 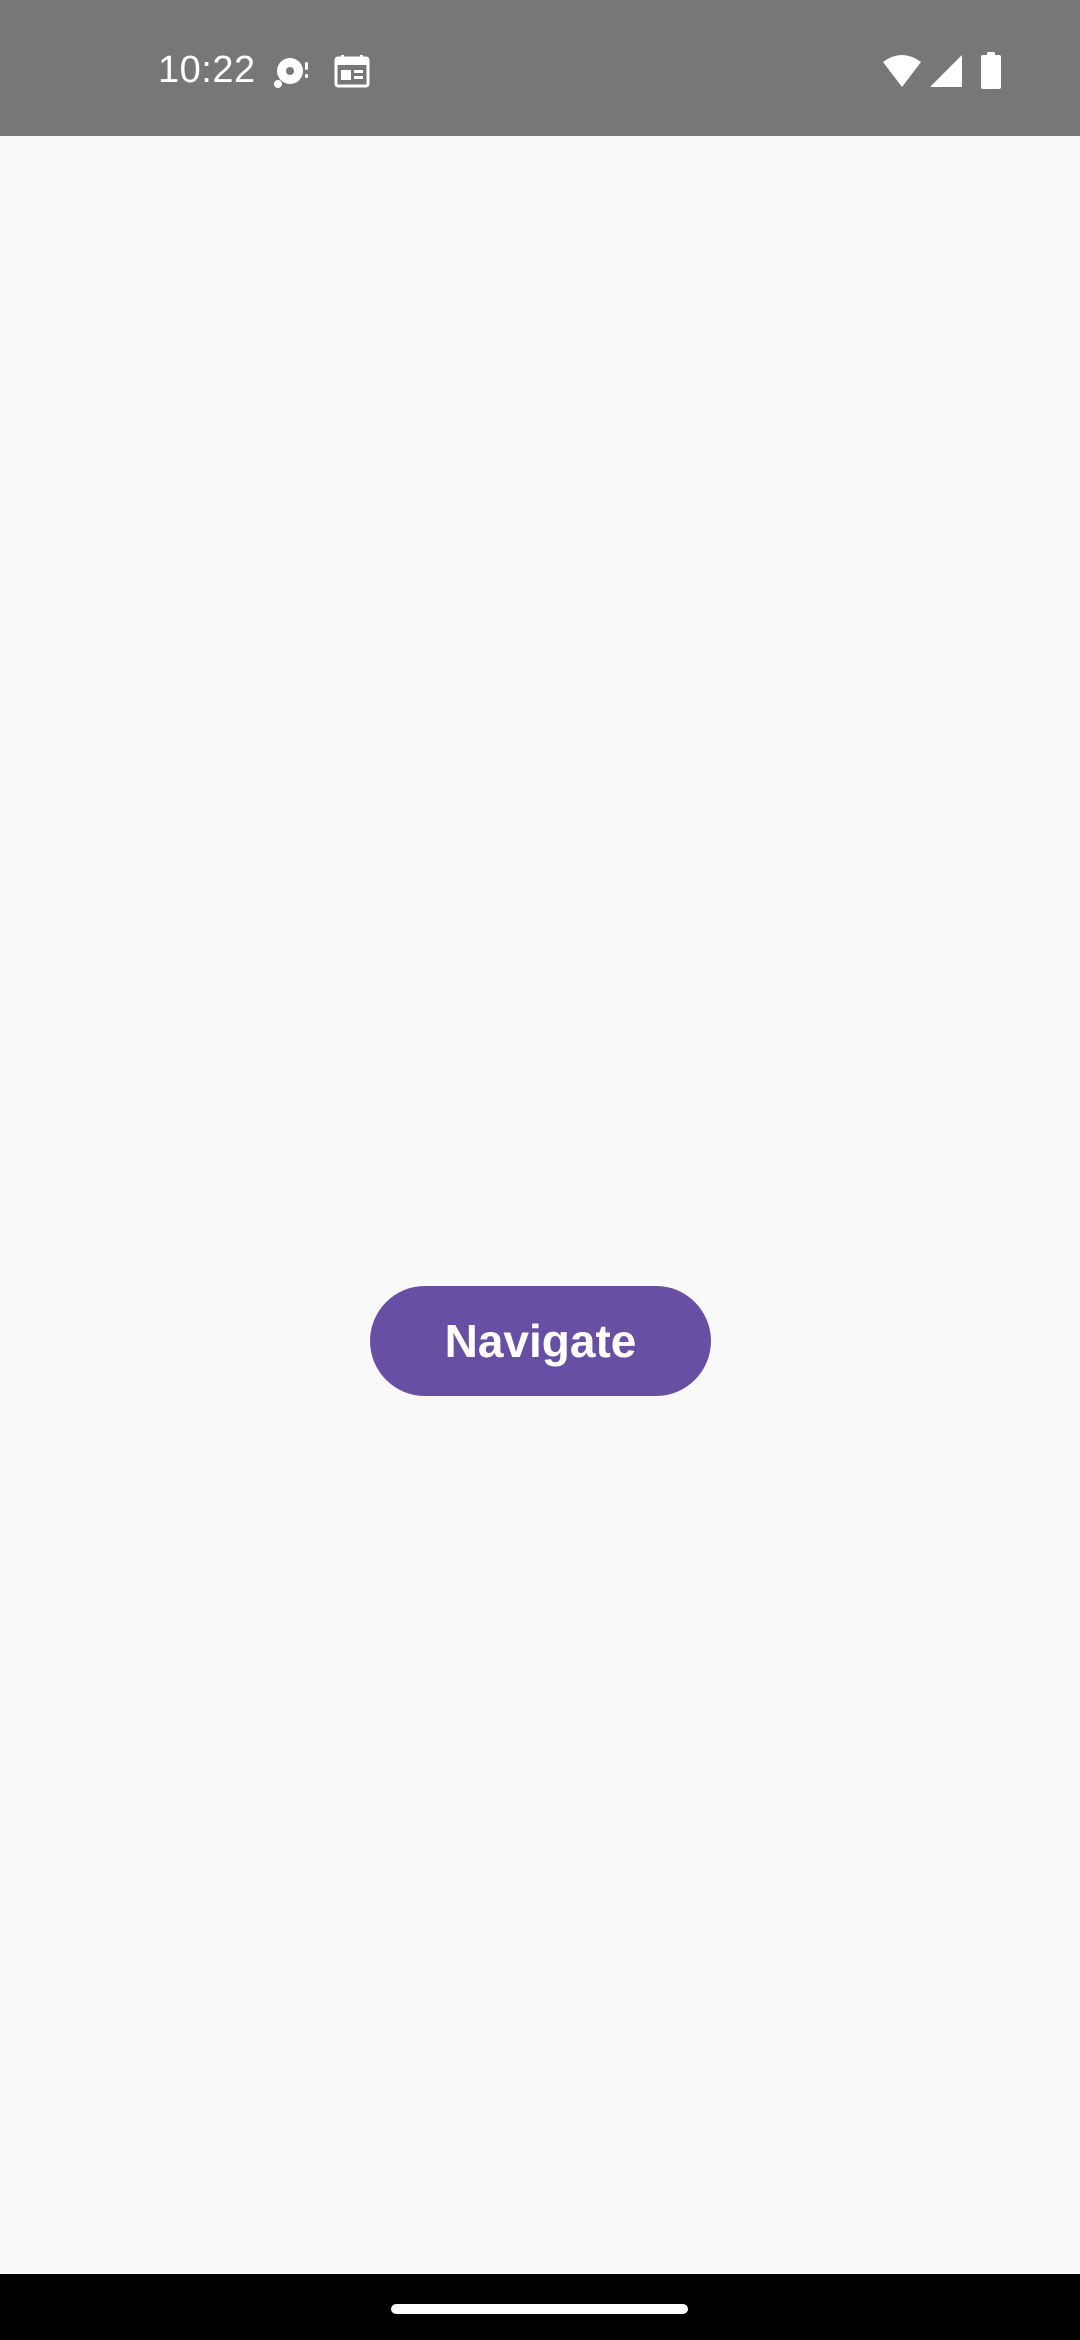 I want to click on home-gesture-handle, so click(x=539, y=2309).